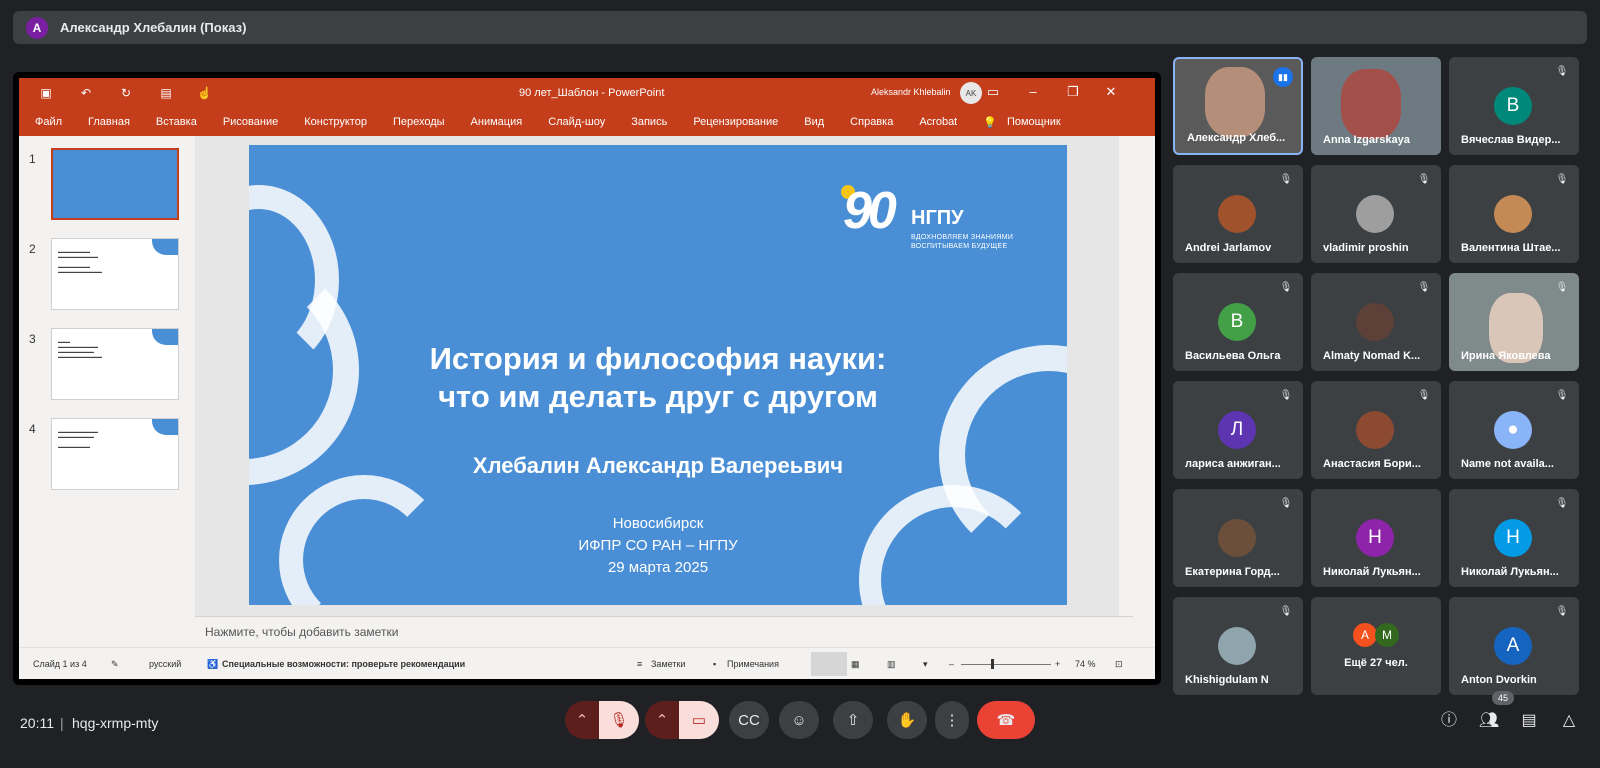 Image resolution: width=1600 pixels, height=768 pixels. What do you see at coordinates (80, 261) in the screenshot?
I see `thumb-text-lines: ▬▬▬▬▬▬▬▬ ▬▬▬▬▬▬▬▬▬▬ ▬▬▬▬▬▬▬▬ ▬▬▬▬▬▬▬▬▬▬▬` at bounding box center [80, 261].